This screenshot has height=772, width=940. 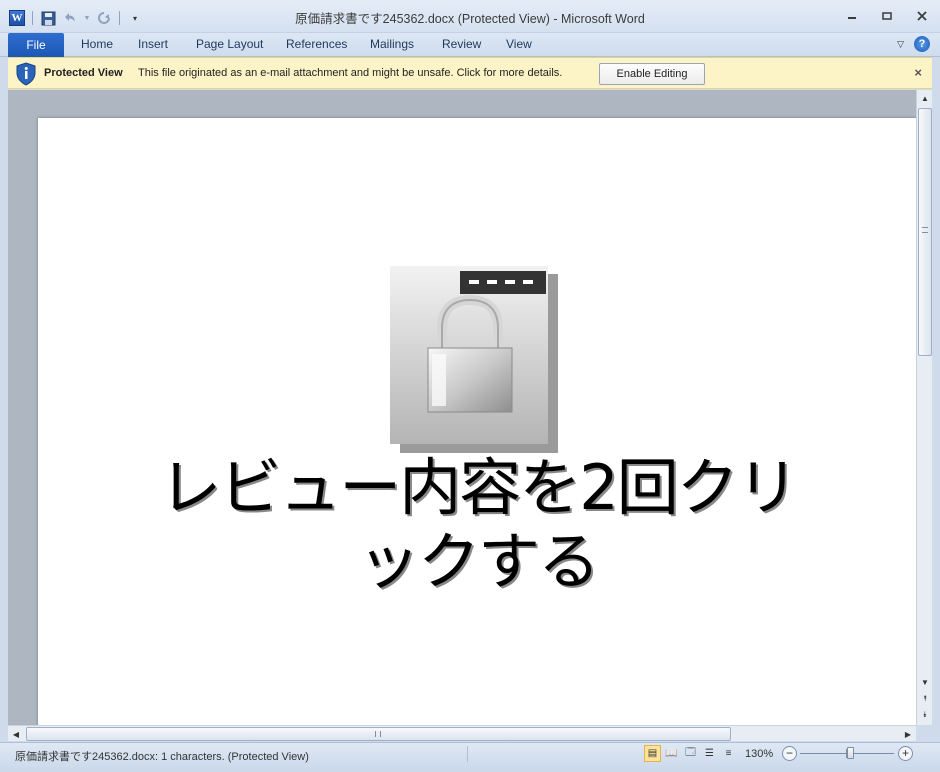 I want to click on scroll-left-icon: ◀, so click(x=16, y=734).